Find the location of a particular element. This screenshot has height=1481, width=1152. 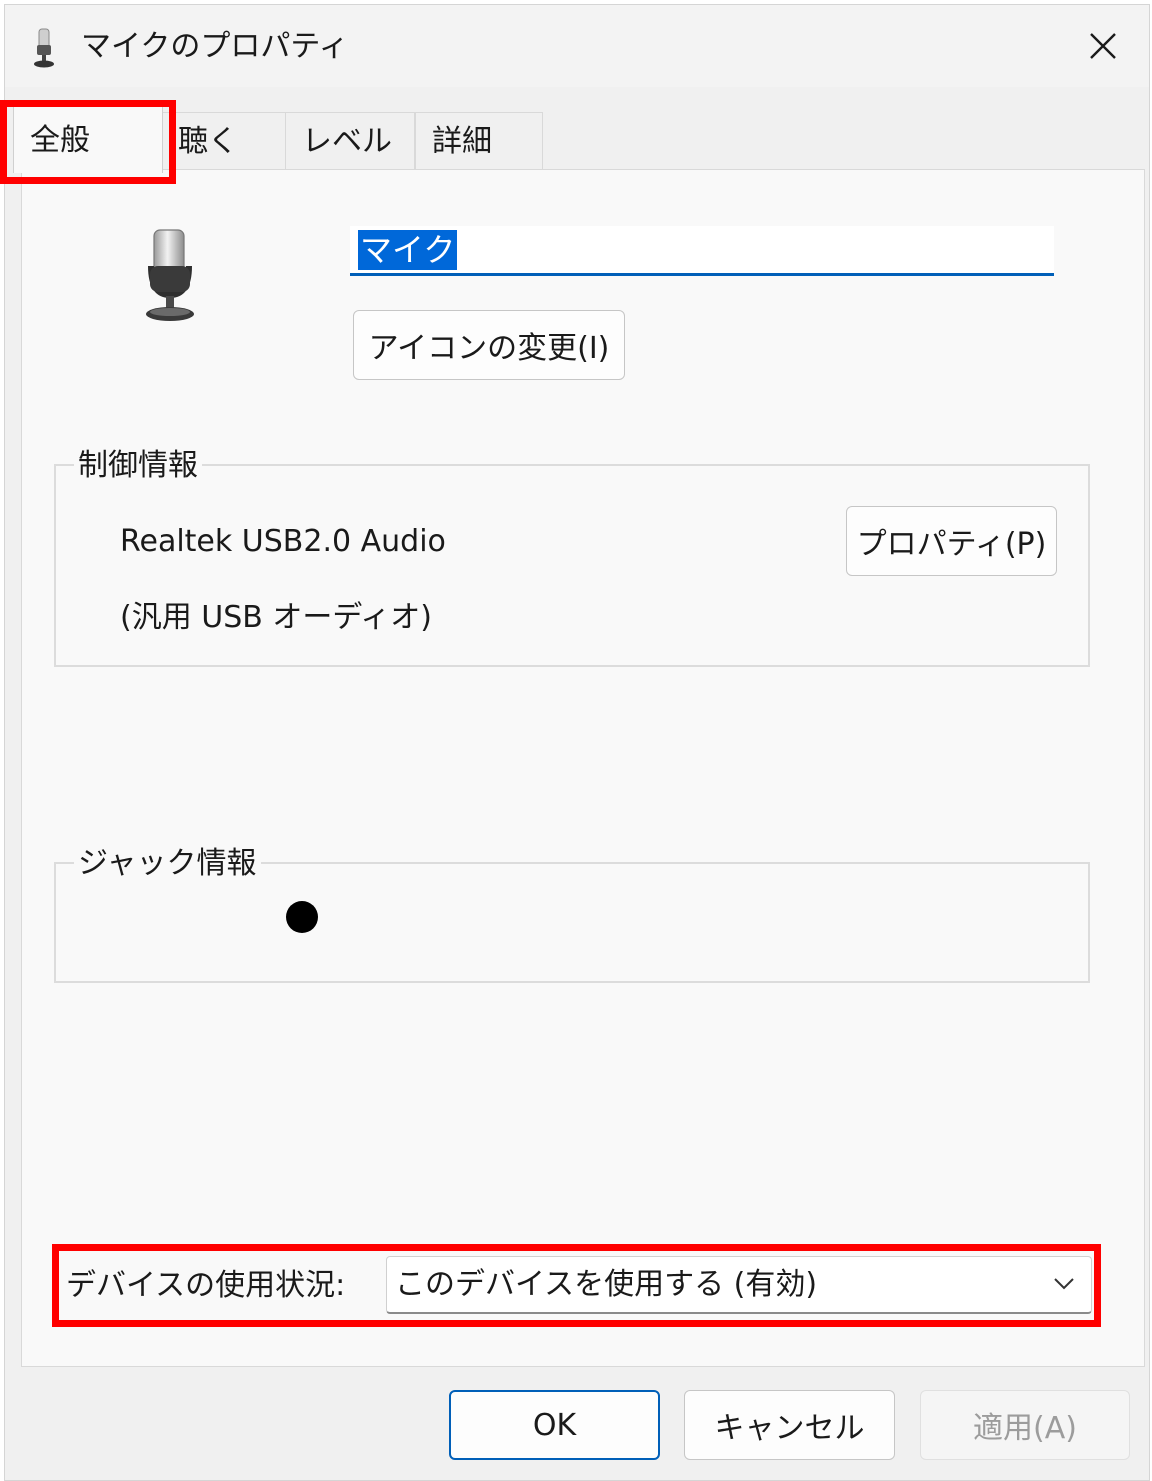

device-usage-select: このデバイスを使用する (有効) is located at coordinates (739, 1285).